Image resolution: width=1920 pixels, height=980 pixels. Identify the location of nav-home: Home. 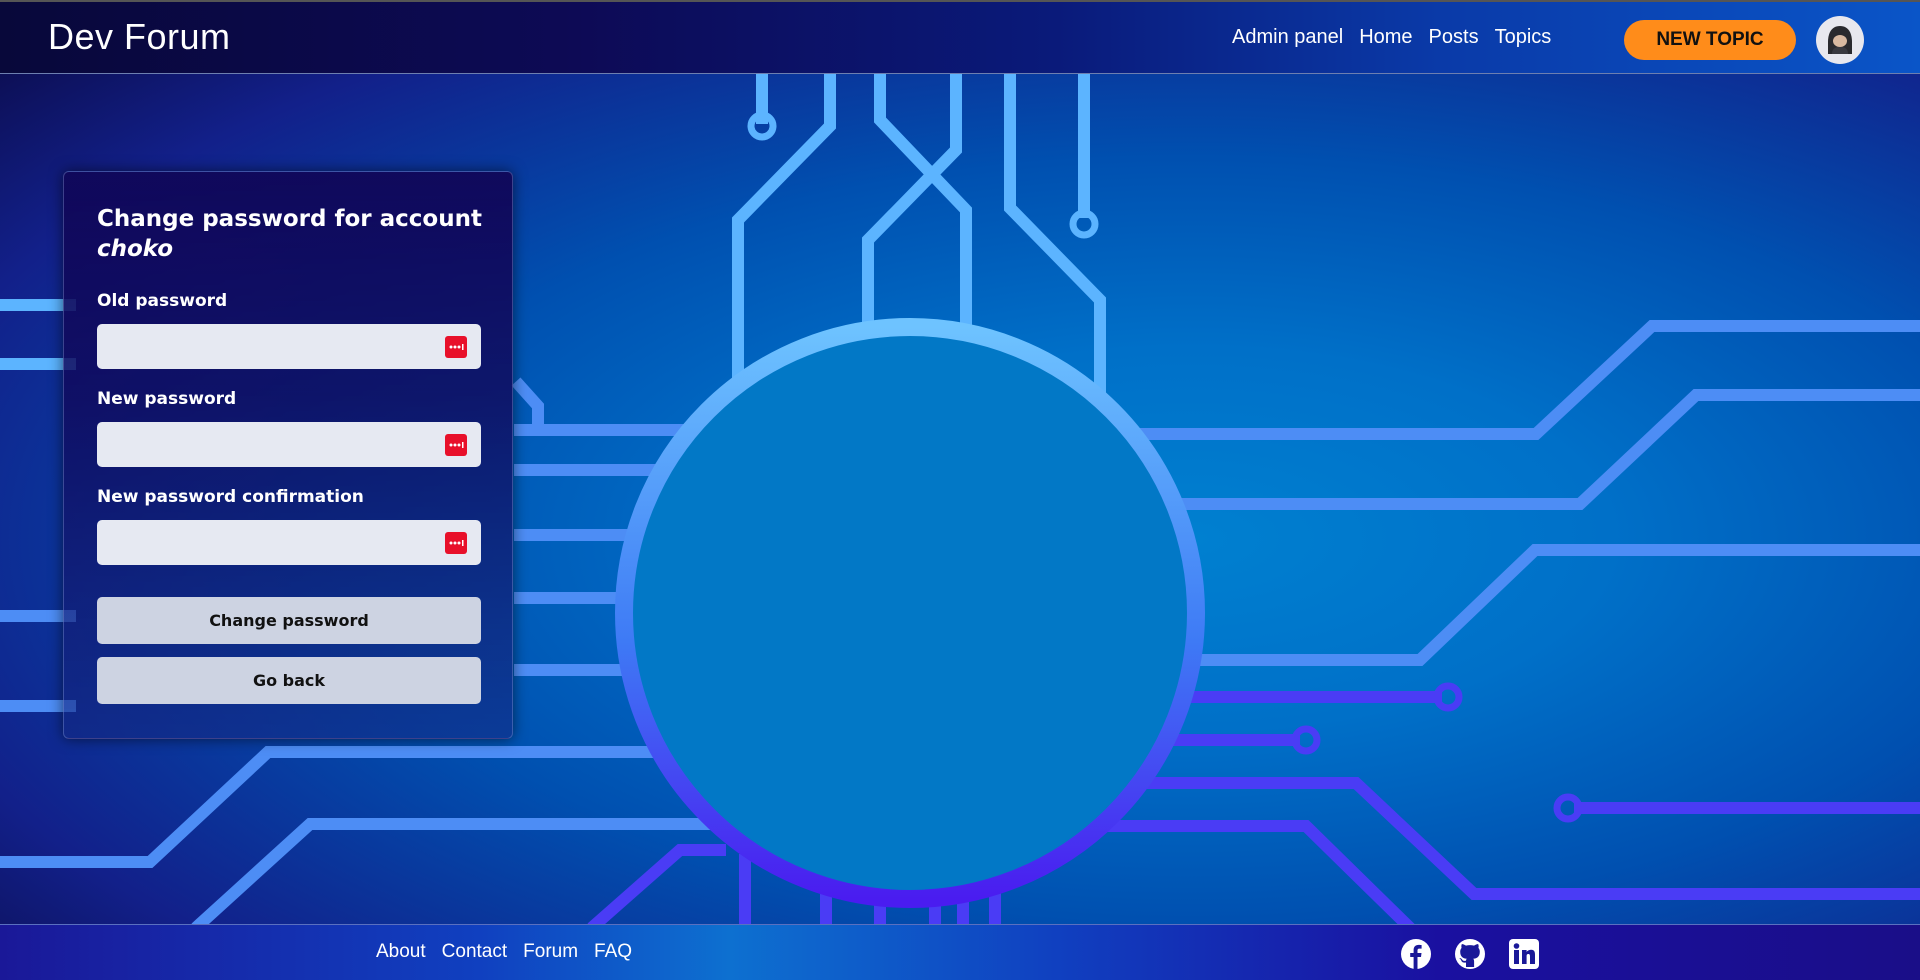
(1385, 37).